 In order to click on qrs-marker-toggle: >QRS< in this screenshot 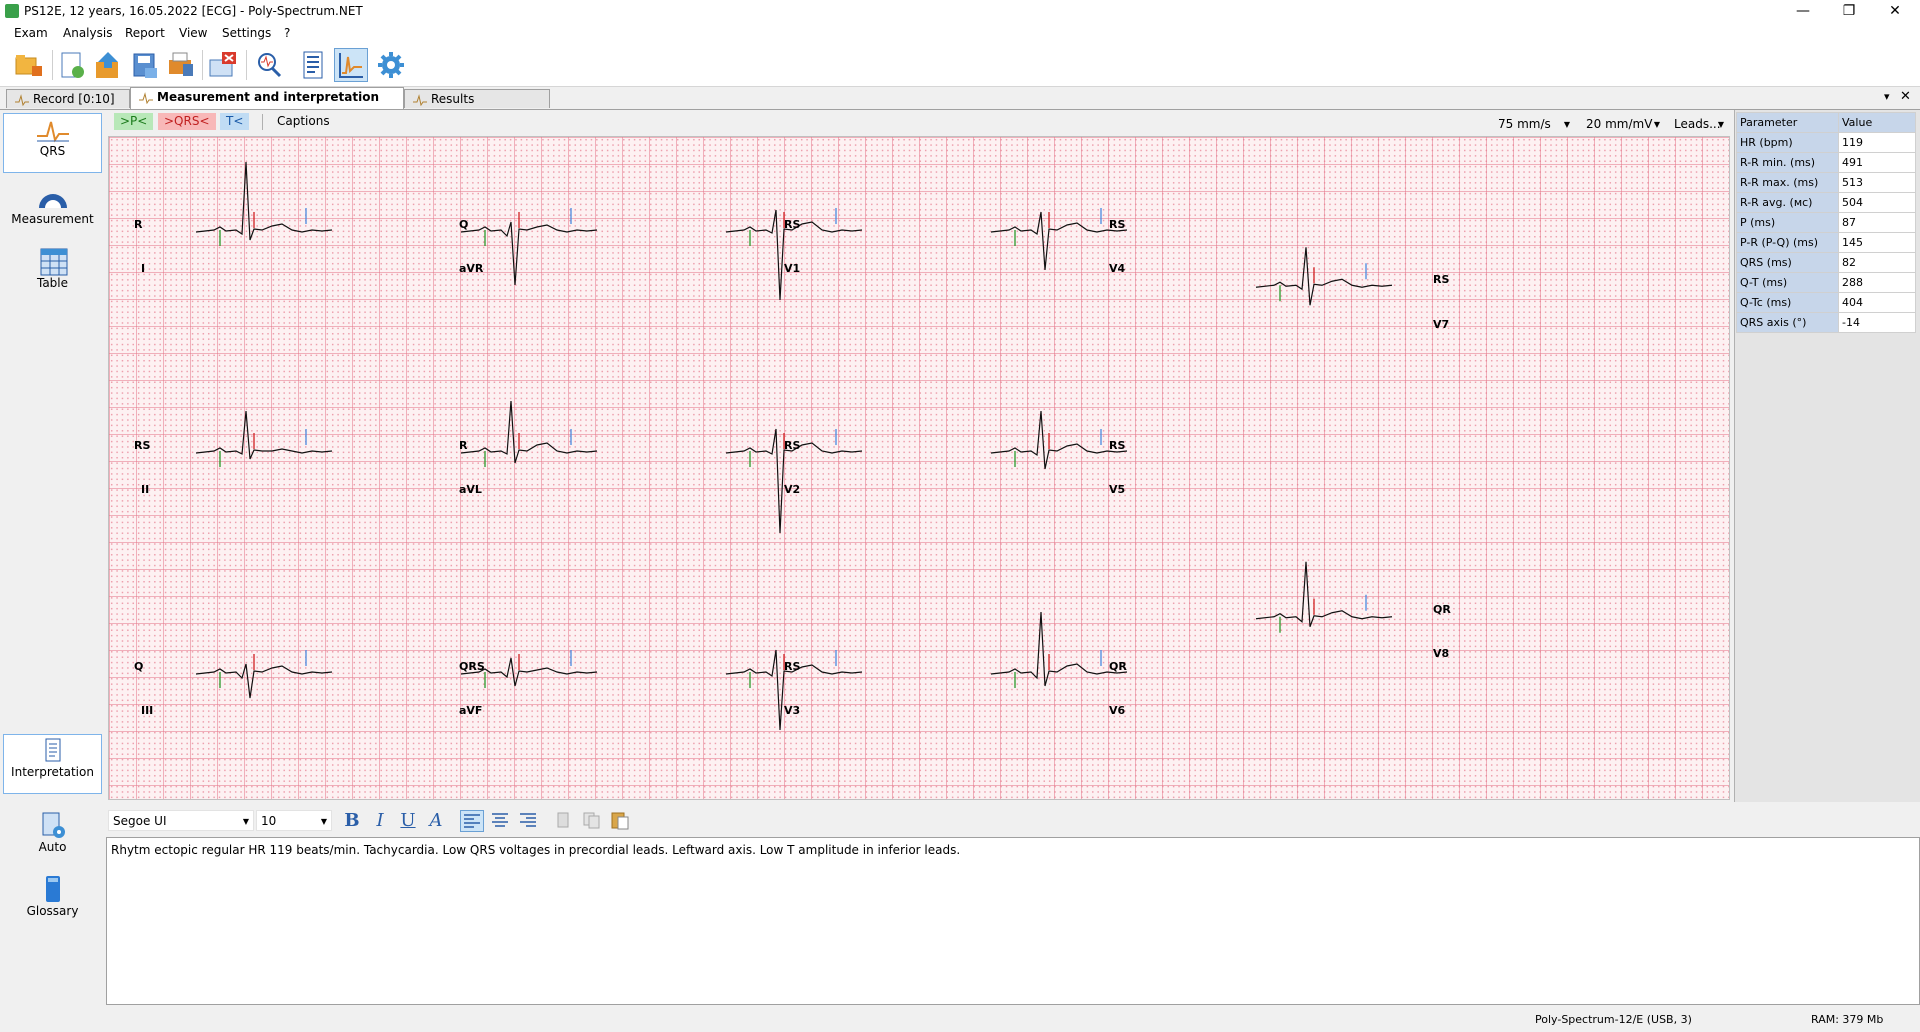, I will do `click(187, 121)`.